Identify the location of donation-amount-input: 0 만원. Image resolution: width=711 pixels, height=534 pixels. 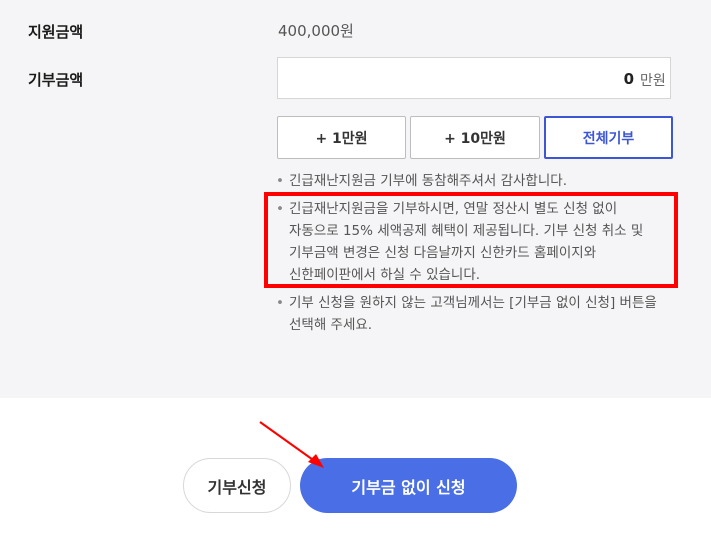
(474, 78).